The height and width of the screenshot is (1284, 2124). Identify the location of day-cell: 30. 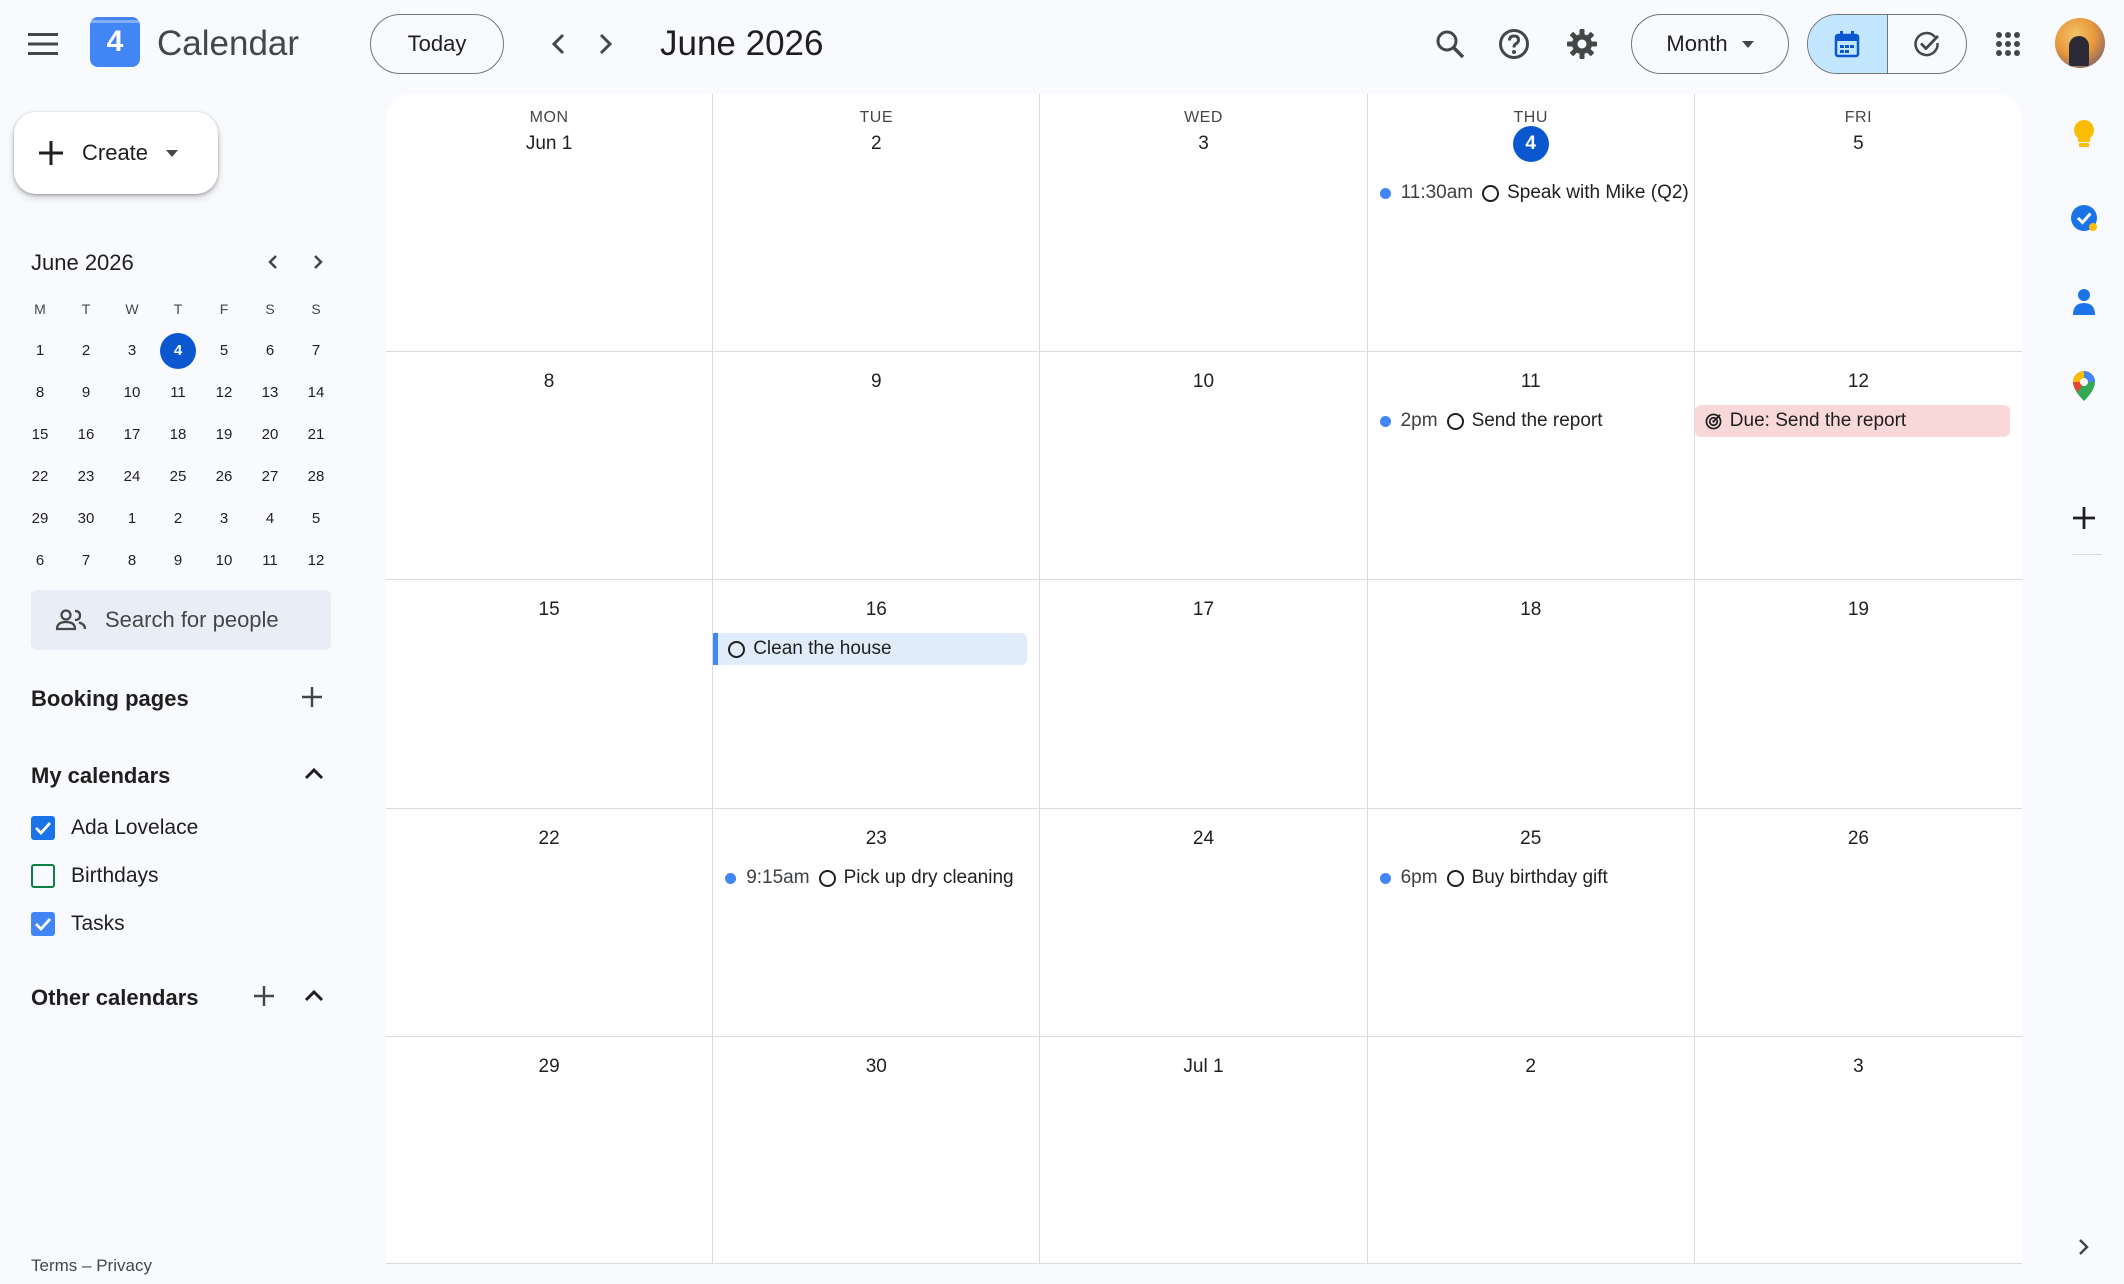
(877, 1150).